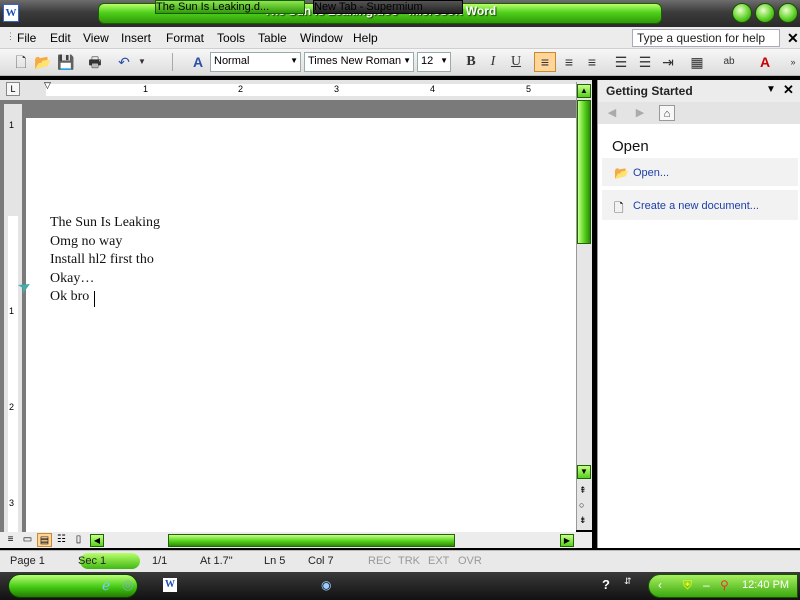  Describe the element at coordinates (592, 62) in the screenshot. I see `align-right-icon: ≡` at that location.